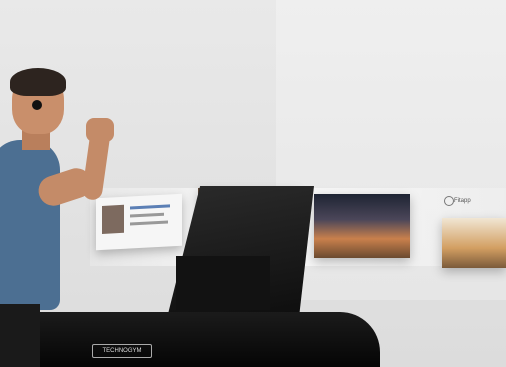  I want to click on runner-fist, so click(100, 130).